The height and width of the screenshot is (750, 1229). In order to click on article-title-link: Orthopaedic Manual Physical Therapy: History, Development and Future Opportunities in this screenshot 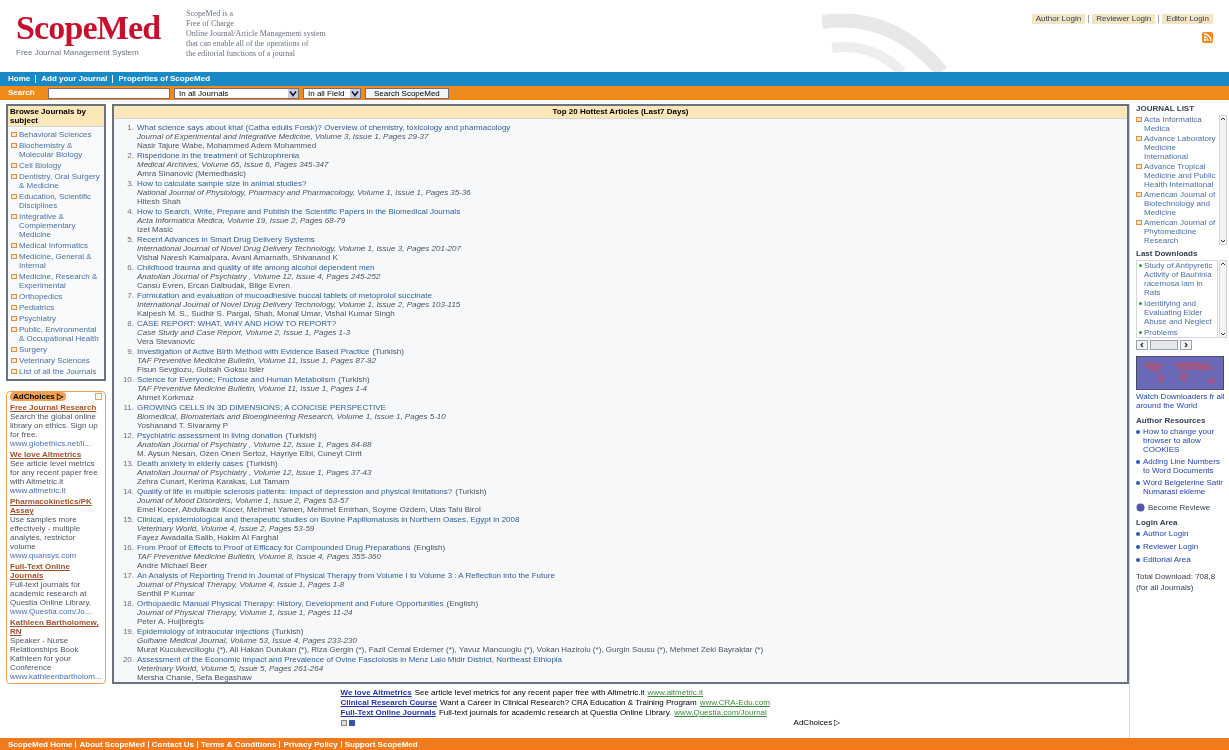, I will do `click(290, 603)`.